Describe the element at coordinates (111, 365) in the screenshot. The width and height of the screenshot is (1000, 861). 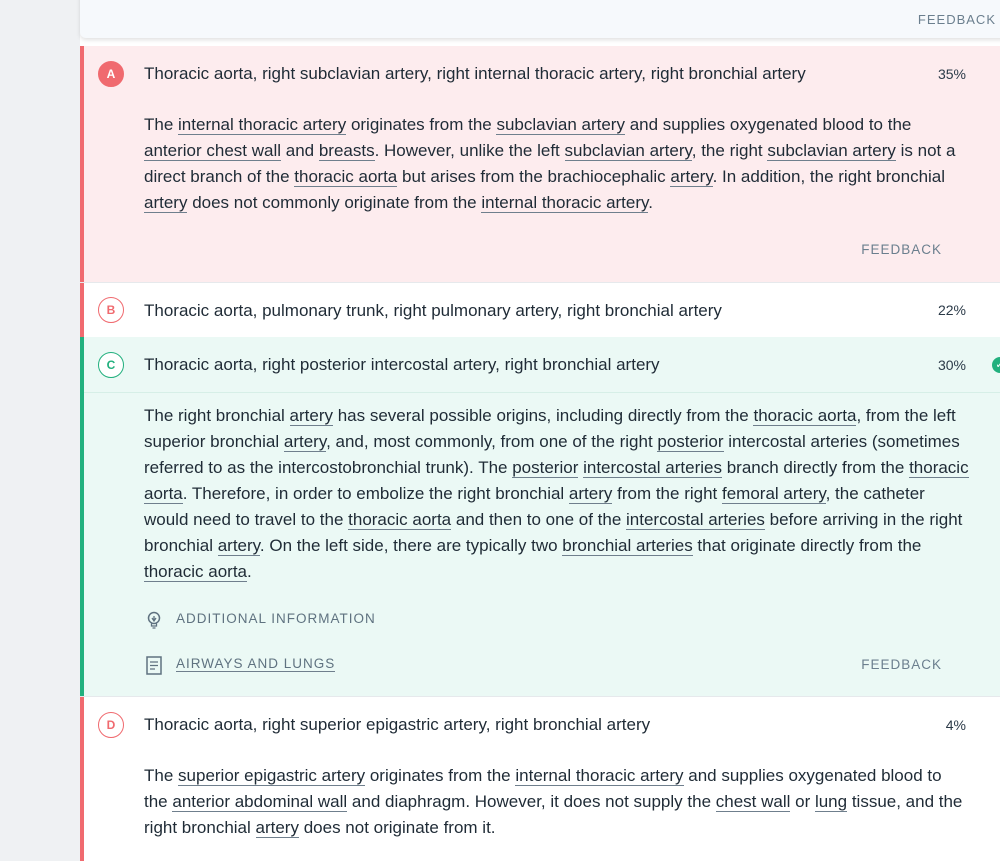
I see `choice-letter-badge: C` at that location.